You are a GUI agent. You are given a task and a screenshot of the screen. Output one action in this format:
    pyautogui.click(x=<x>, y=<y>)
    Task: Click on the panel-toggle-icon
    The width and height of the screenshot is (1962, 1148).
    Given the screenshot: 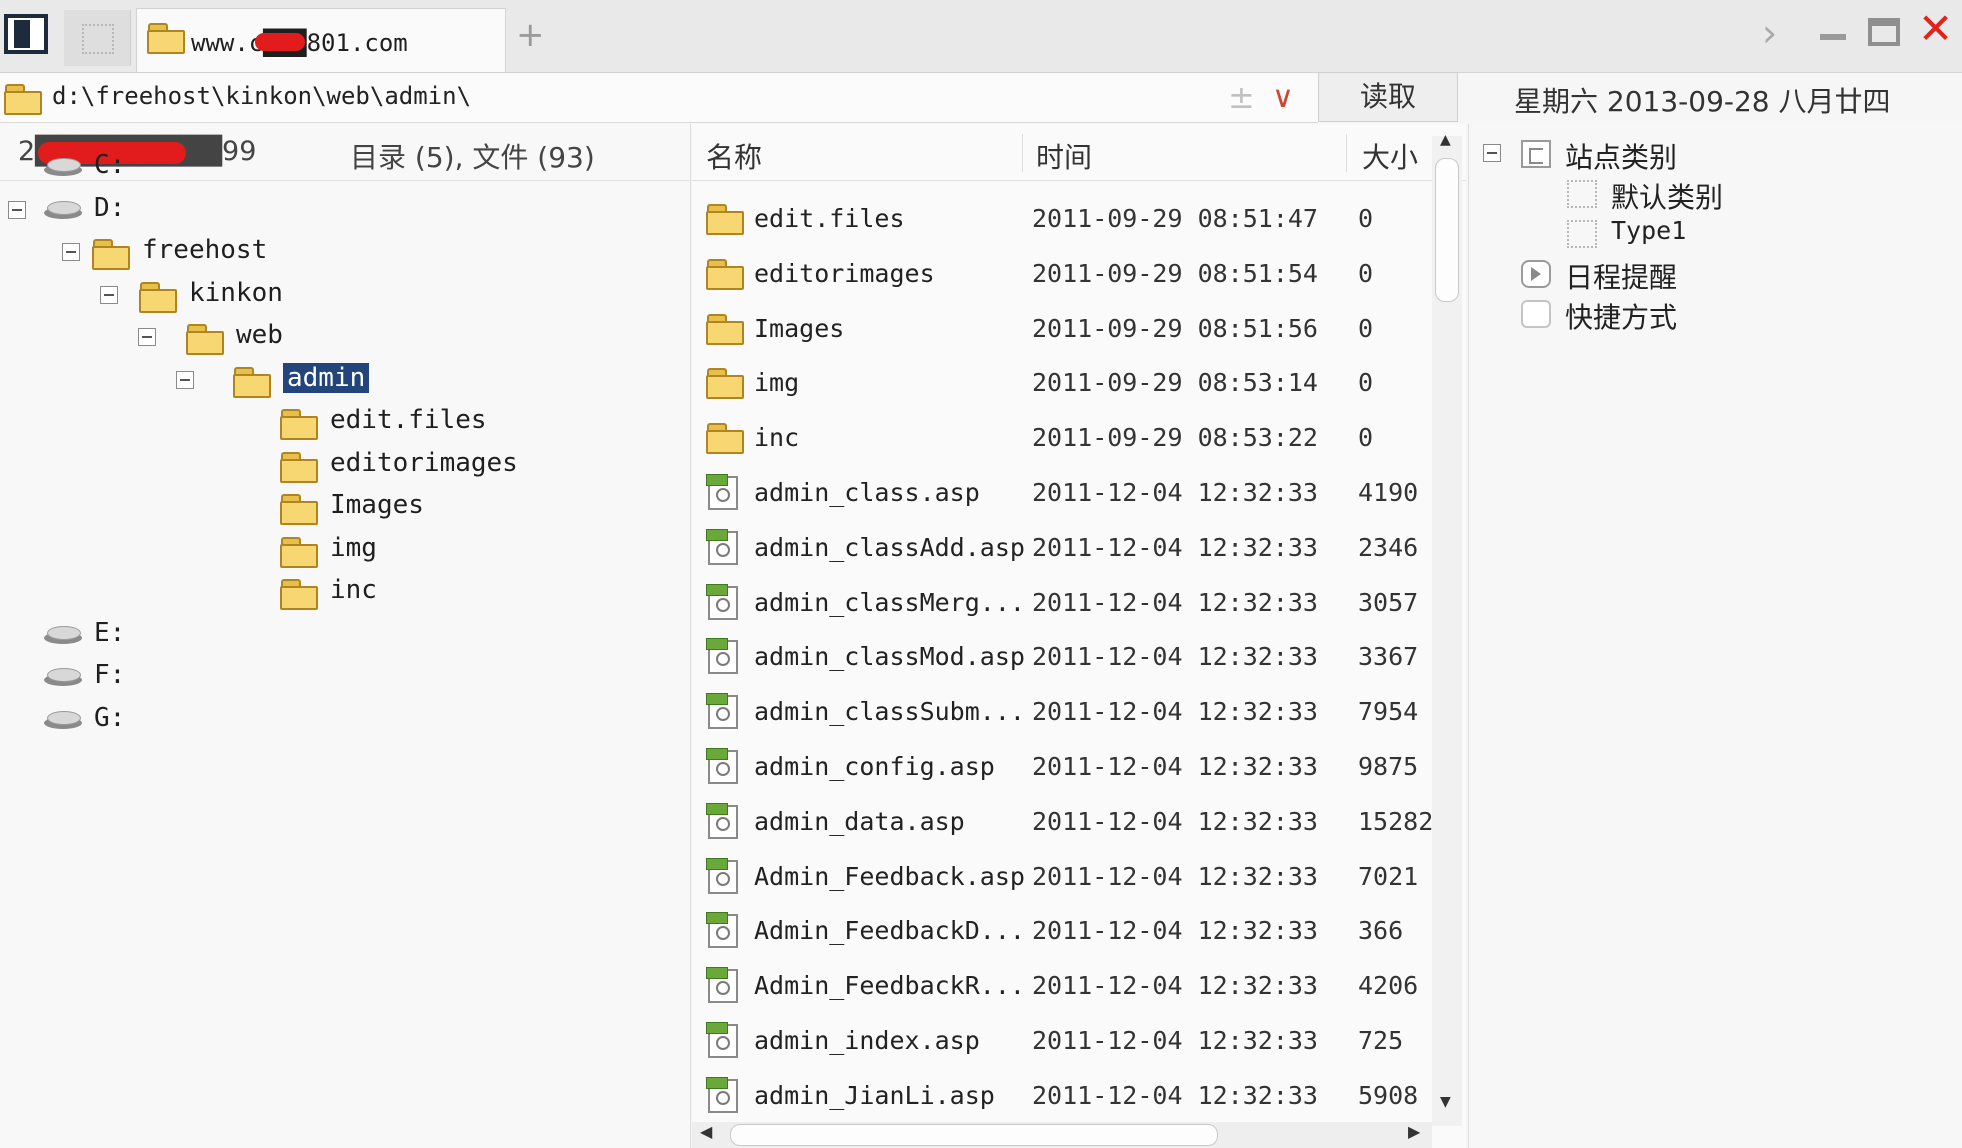 What is the action you would take?
    pyautogui.click(x=26, y=34)
    